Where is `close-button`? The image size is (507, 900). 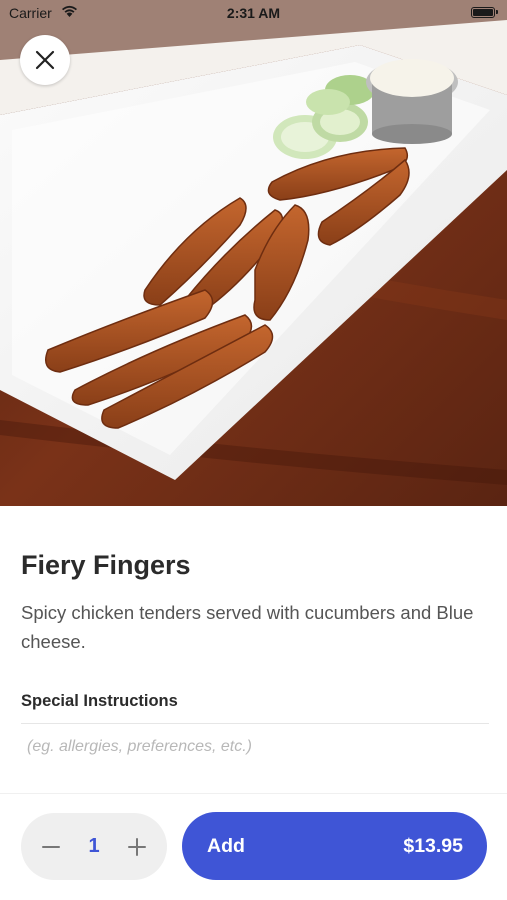 close-button is located at coordinates (45, 60).